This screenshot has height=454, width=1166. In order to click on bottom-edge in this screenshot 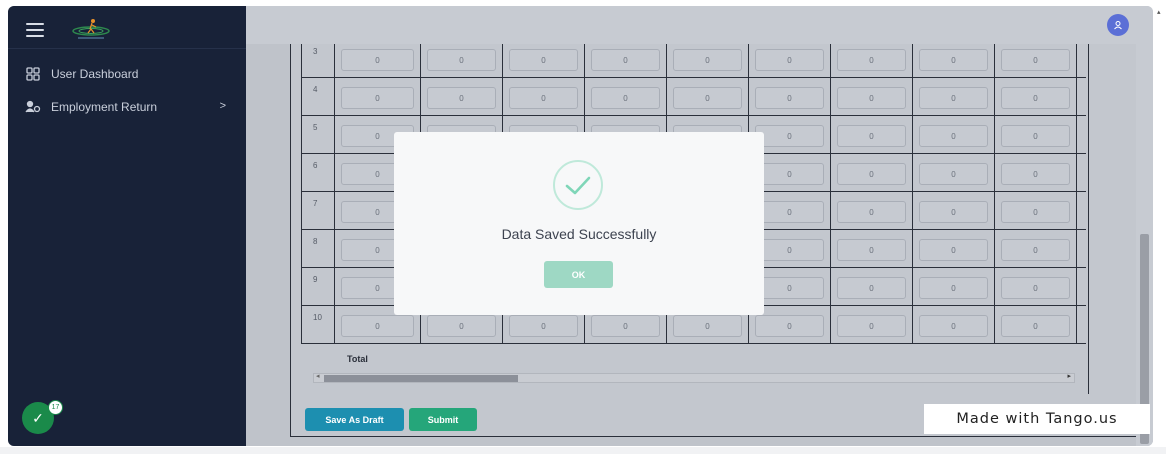, I will do `click(583, 450)`.